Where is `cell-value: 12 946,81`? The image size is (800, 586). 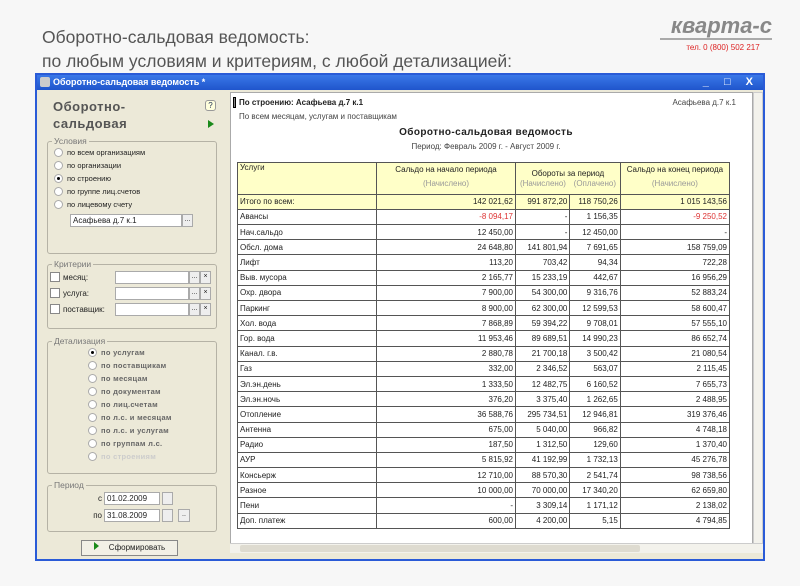
cell-value: 12 946,81 is located at coordinates (595, 414).